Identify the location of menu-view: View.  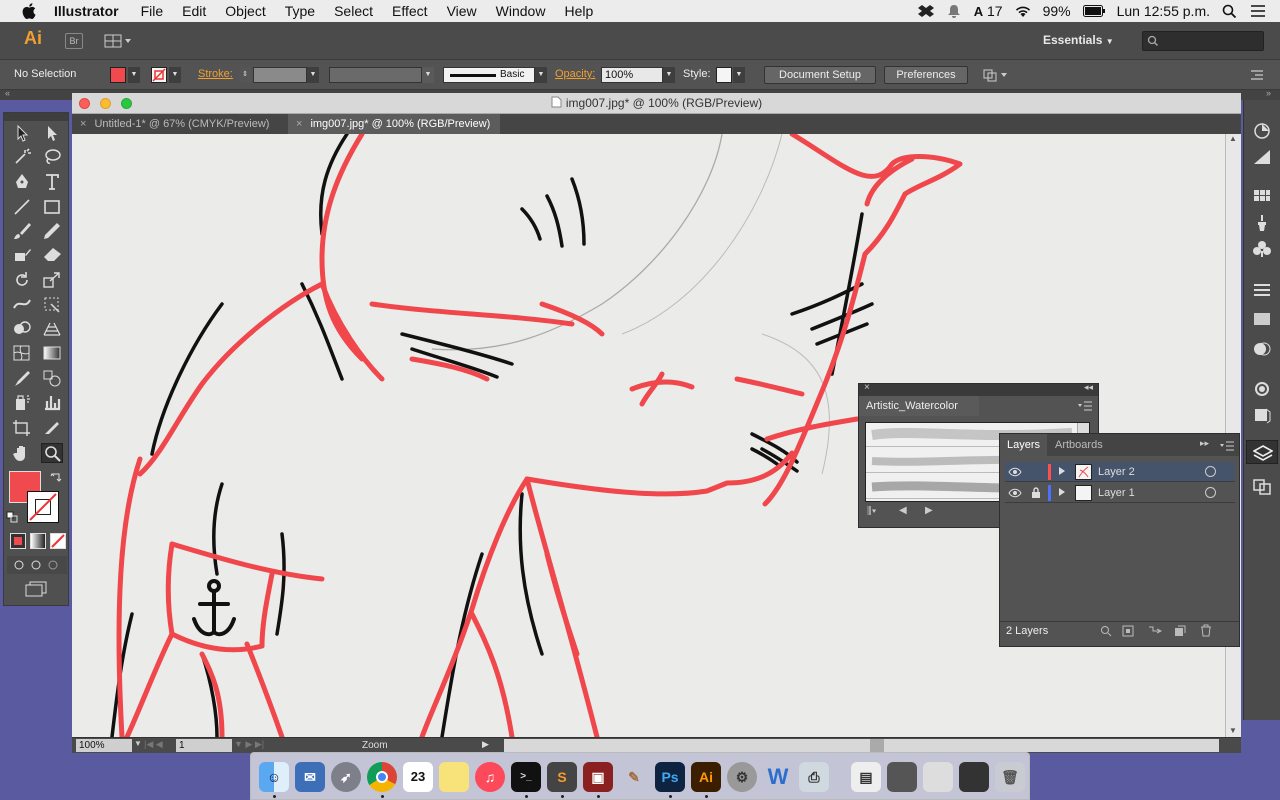
(462, 11).